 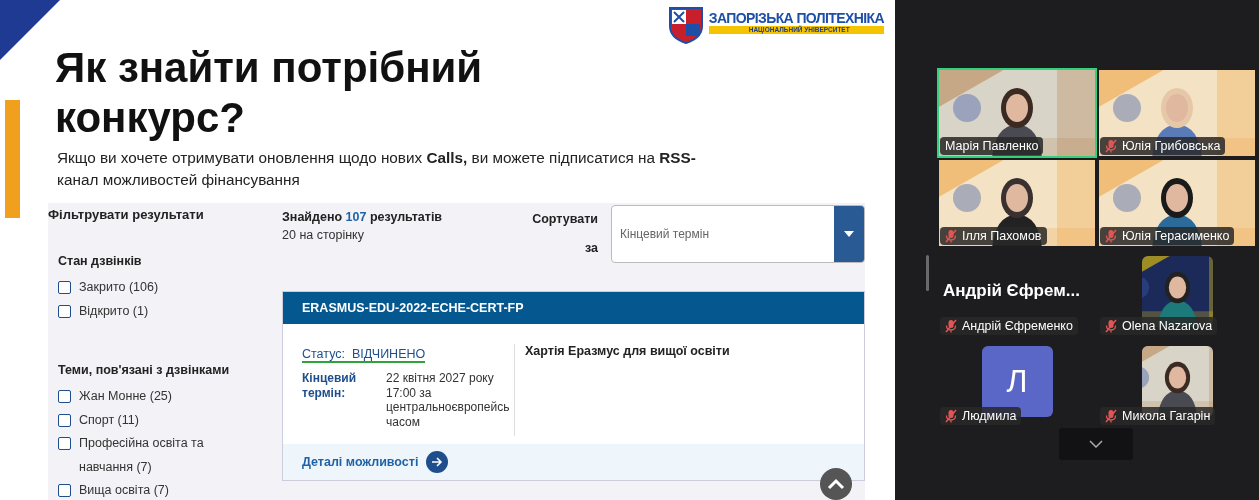 I want to click on arrow-right-icon, so click(x=437, y=462).